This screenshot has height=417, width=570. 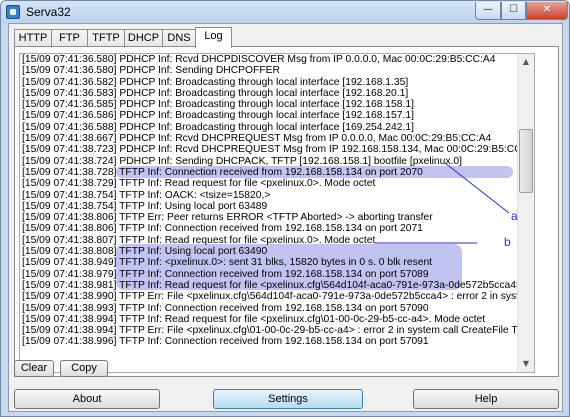 What do you see at coordinates (513, 11) in the screenshot?
I see `maximize-button: ☐` at bounding box center [513, 11].